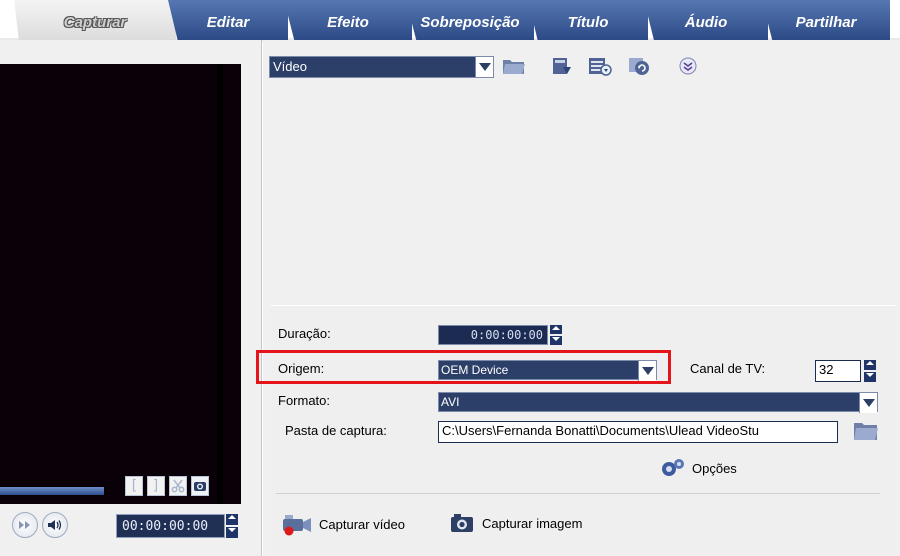 The width and height of the screenshot is (900, 556). What do you see at coordinates (562, 66) in the screenshot?
I see `import-icon` at bounding box center [562, 66].